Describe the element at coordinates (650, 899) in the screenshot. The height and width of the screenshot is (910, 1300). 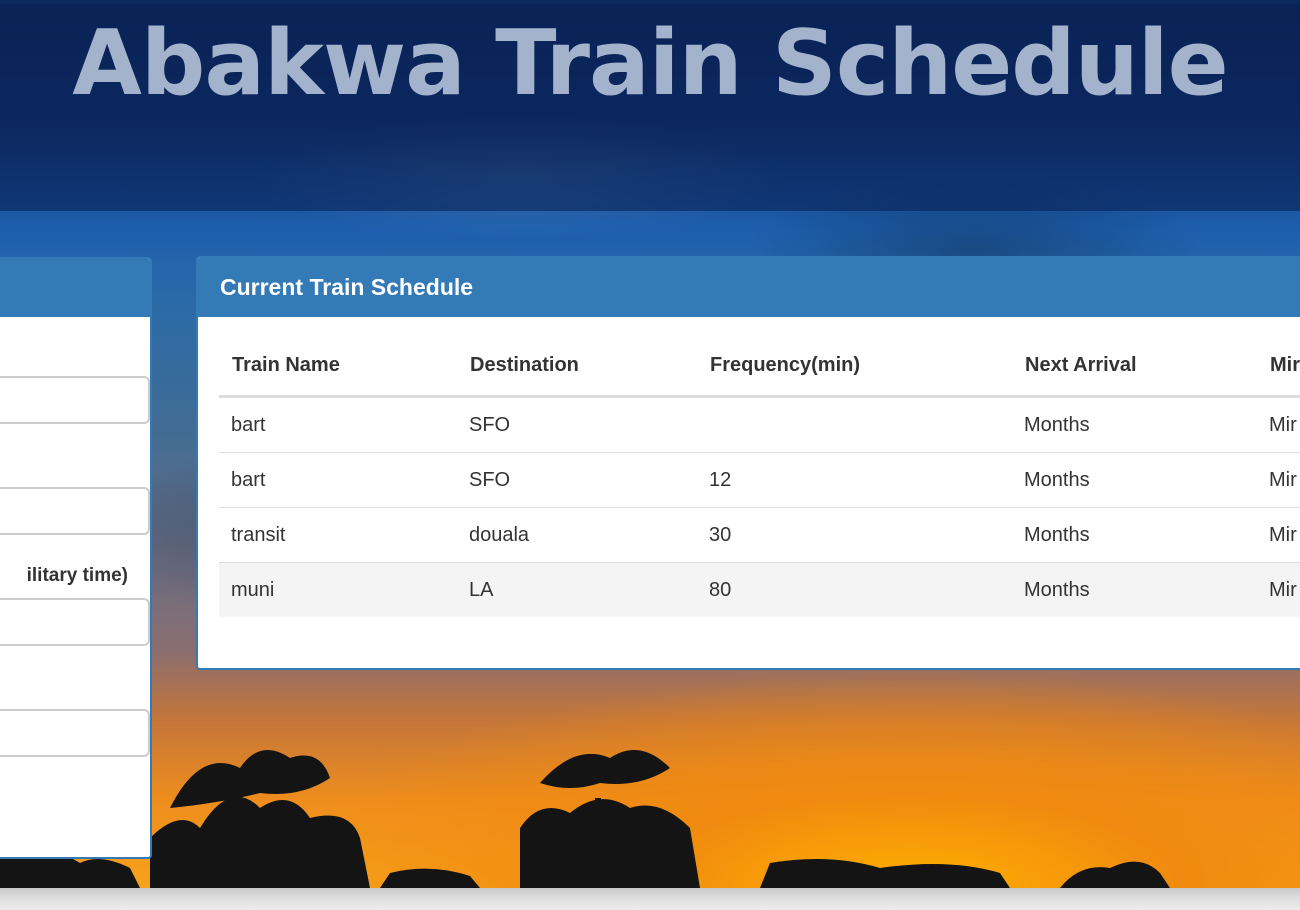
I see `horizontal-scrollbar` at that location.